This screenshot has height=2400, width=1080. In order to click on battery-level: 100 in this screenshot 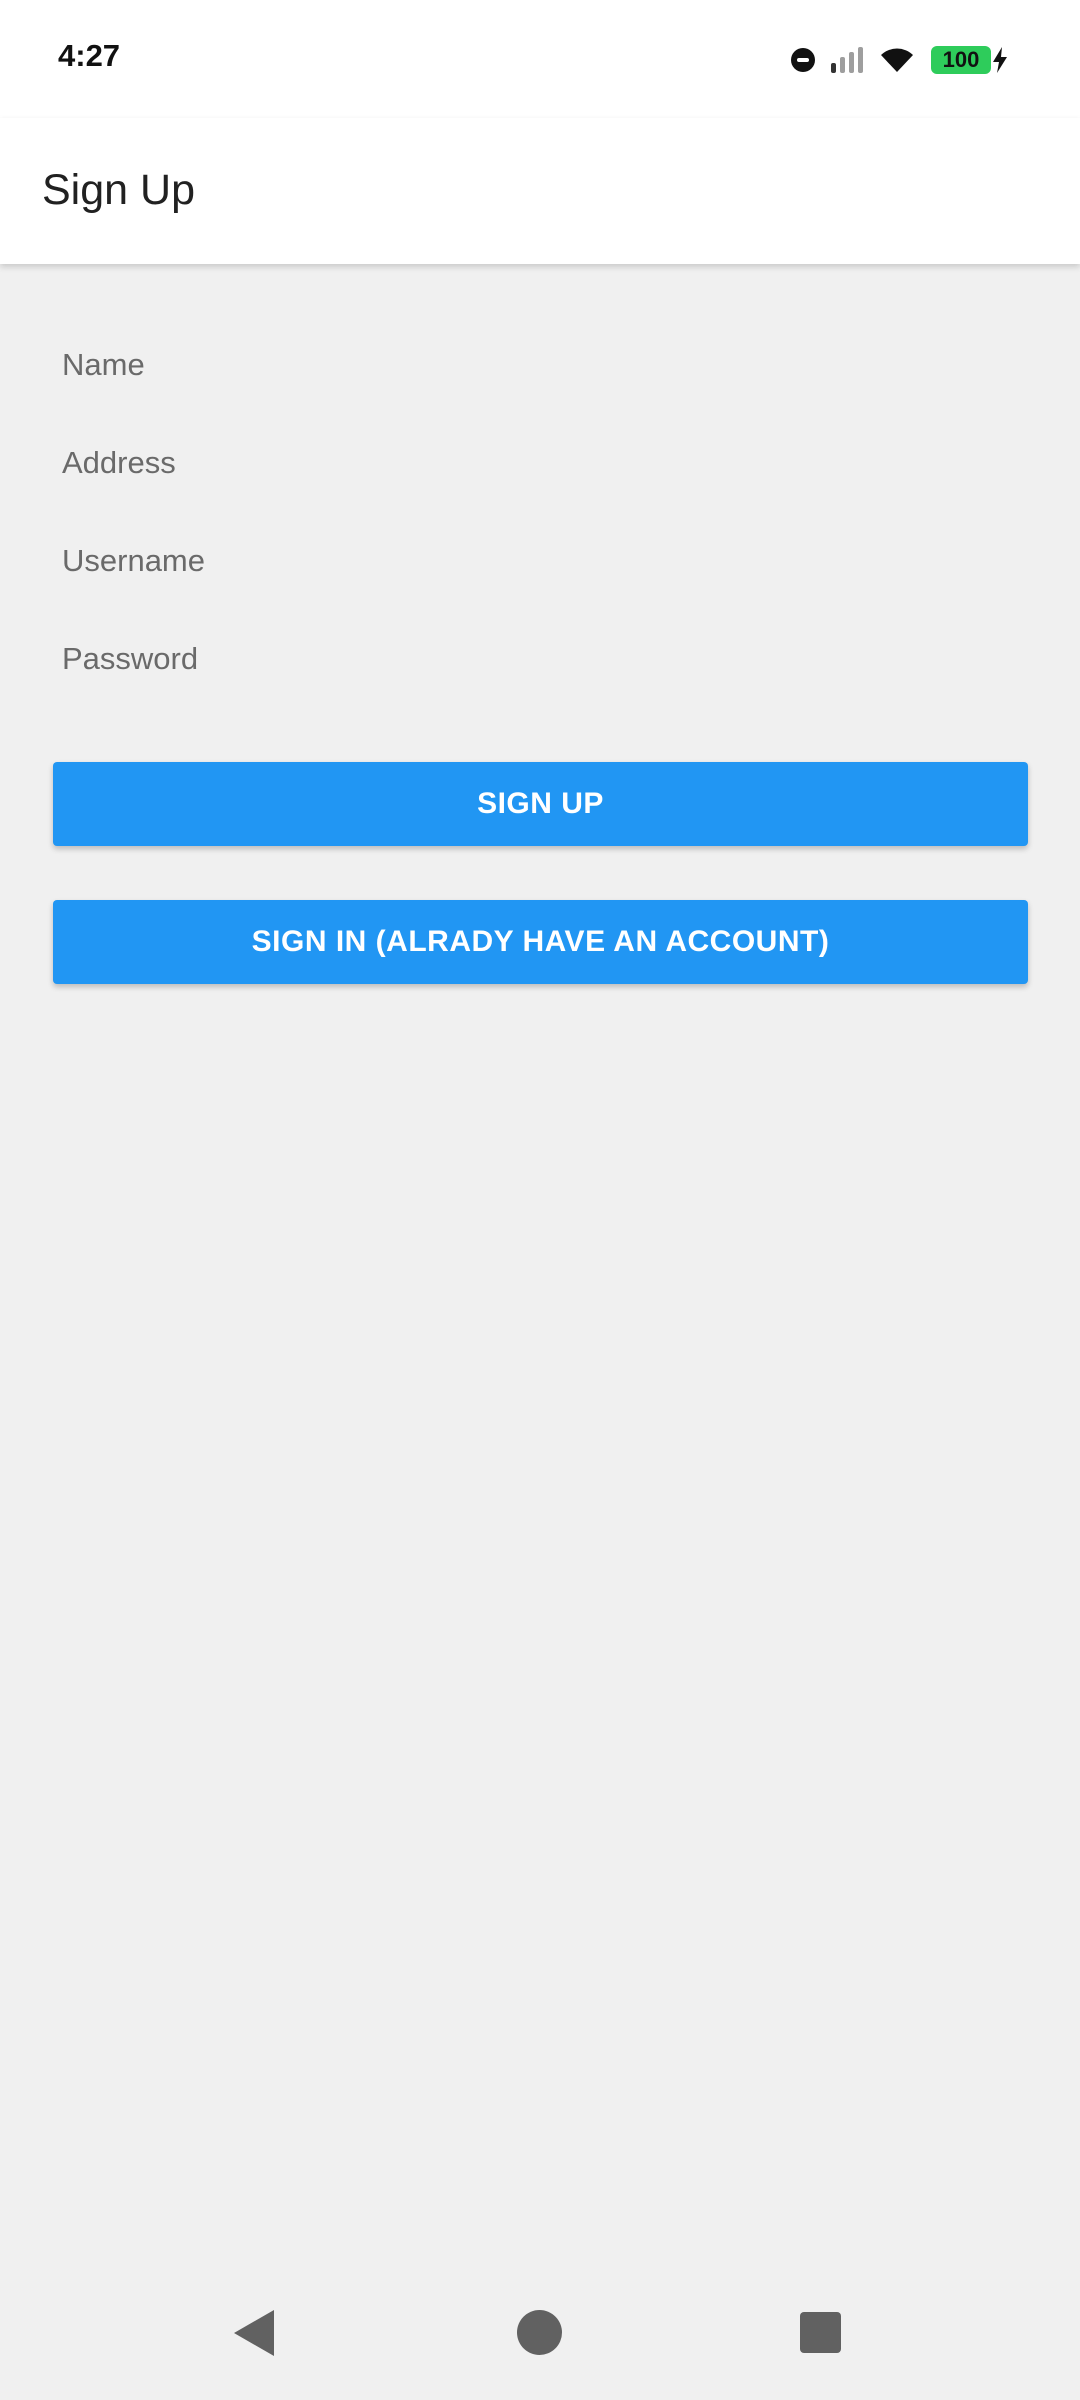, I will do `click(961, 60)`.